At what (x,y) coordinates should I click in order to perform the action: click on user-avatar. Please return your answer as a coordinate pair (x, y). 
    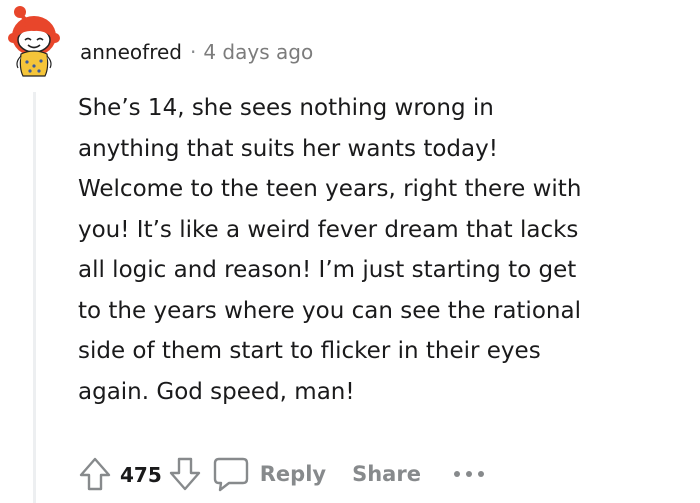
    Looking at the image, I should click on (34, 41).